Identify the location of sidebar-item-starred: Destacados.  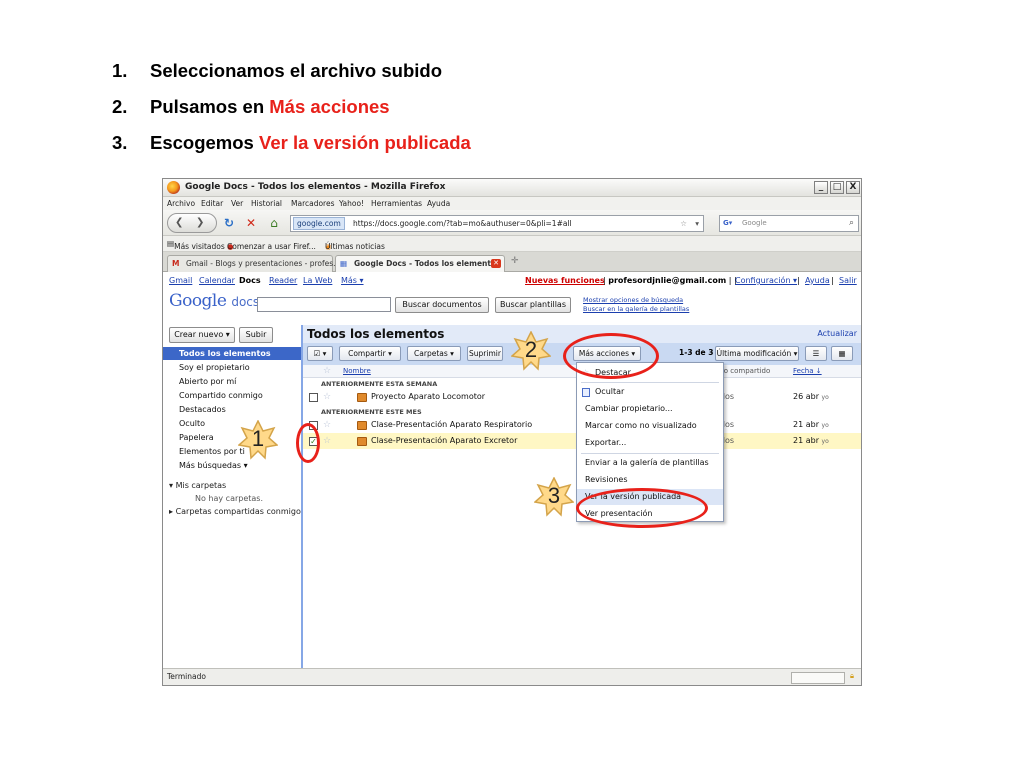
(235, 409).